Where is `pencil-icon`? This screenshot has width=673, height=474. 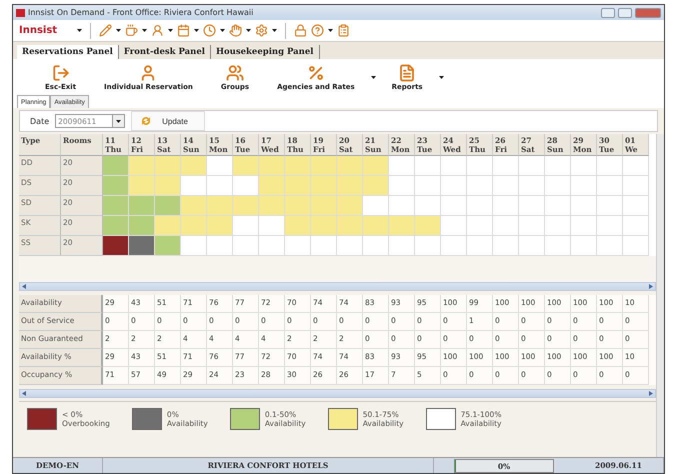
pencil-icon is located at coordinates (105, 30).